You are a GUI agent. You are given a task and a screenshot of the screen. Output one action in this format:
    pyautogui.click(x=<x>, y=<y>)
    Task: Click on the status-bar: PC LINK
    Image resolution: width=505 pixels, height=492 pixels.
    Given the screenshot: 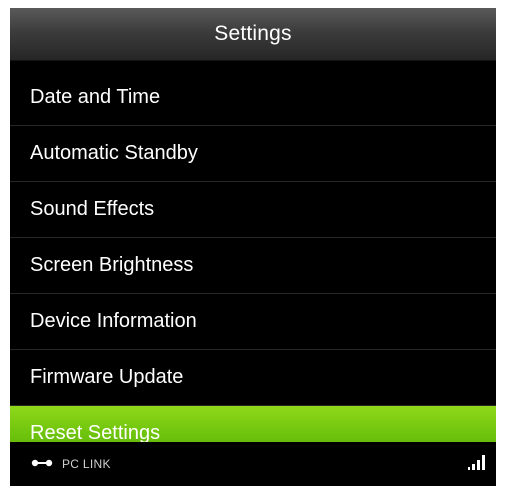 What is the action you would take?
    pyautogui.click(x=253, y=464)
    